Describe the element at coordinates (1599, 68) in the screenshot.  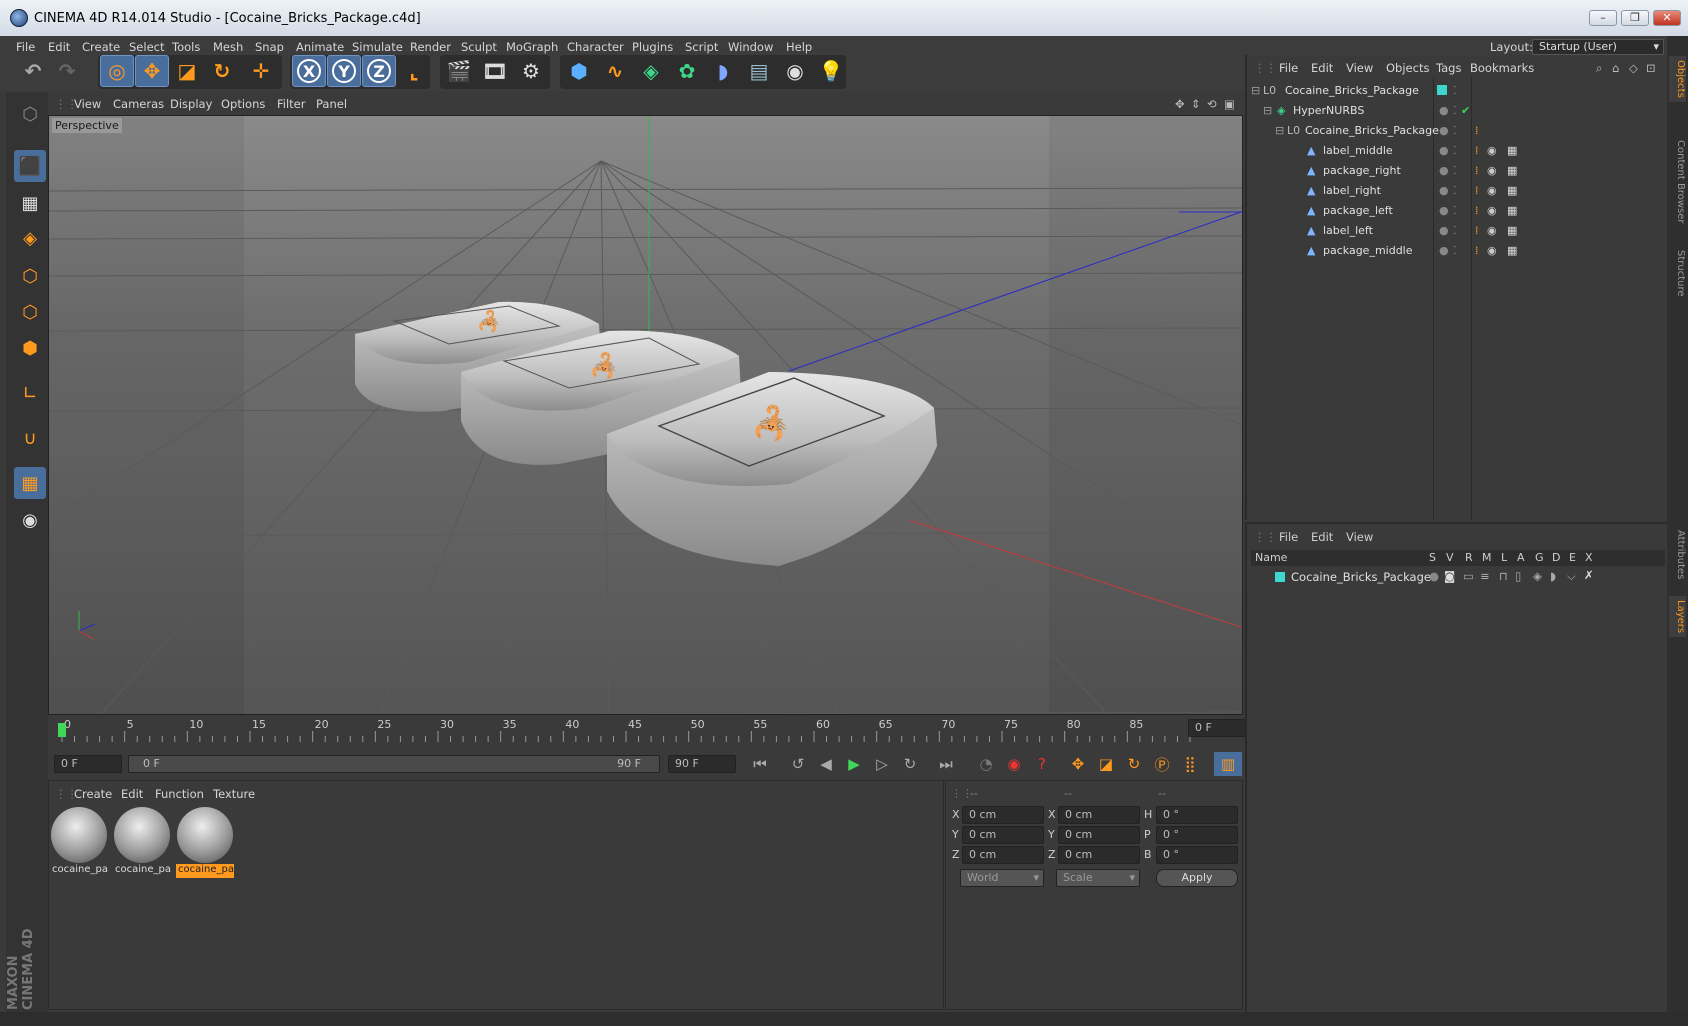
I see `search-icon: ⌕` at that location.